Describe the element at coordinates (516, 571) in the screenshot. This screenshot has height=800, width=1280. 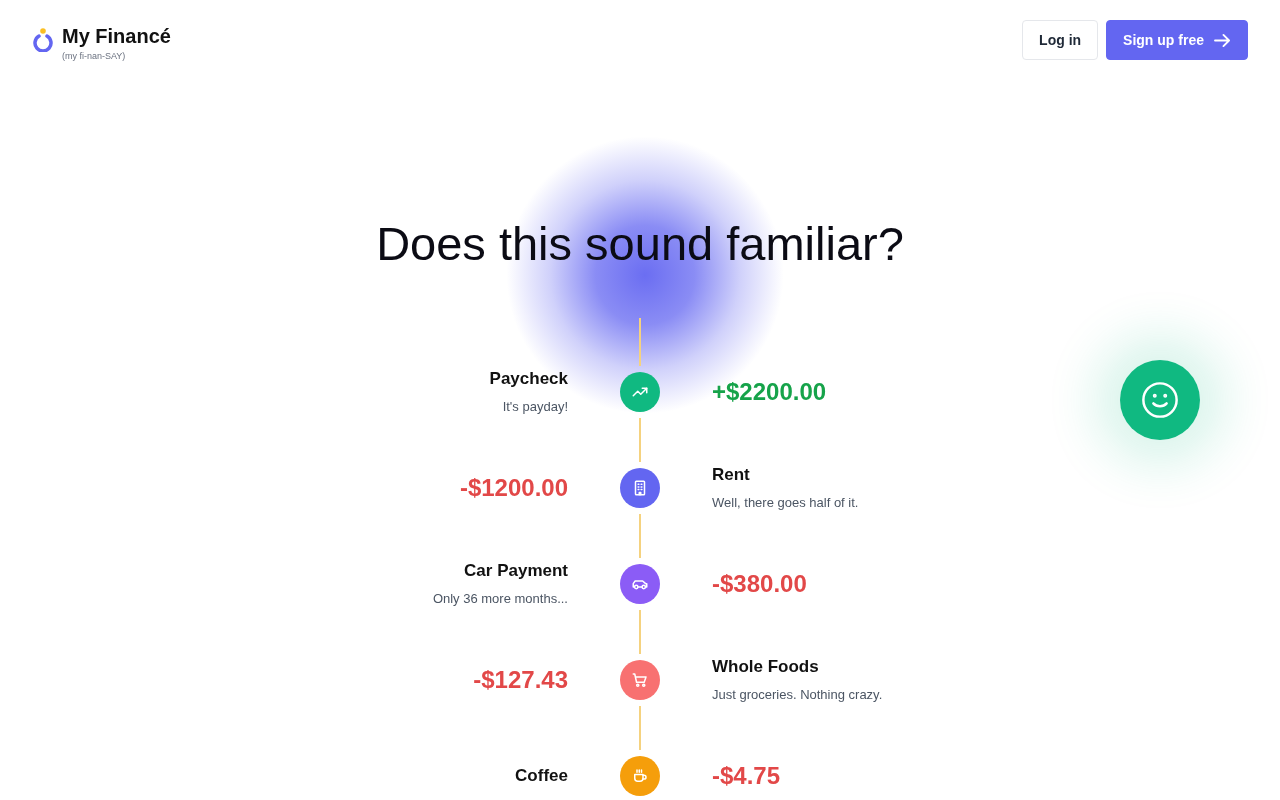
I see `entry-title: Car Payment` at that location.